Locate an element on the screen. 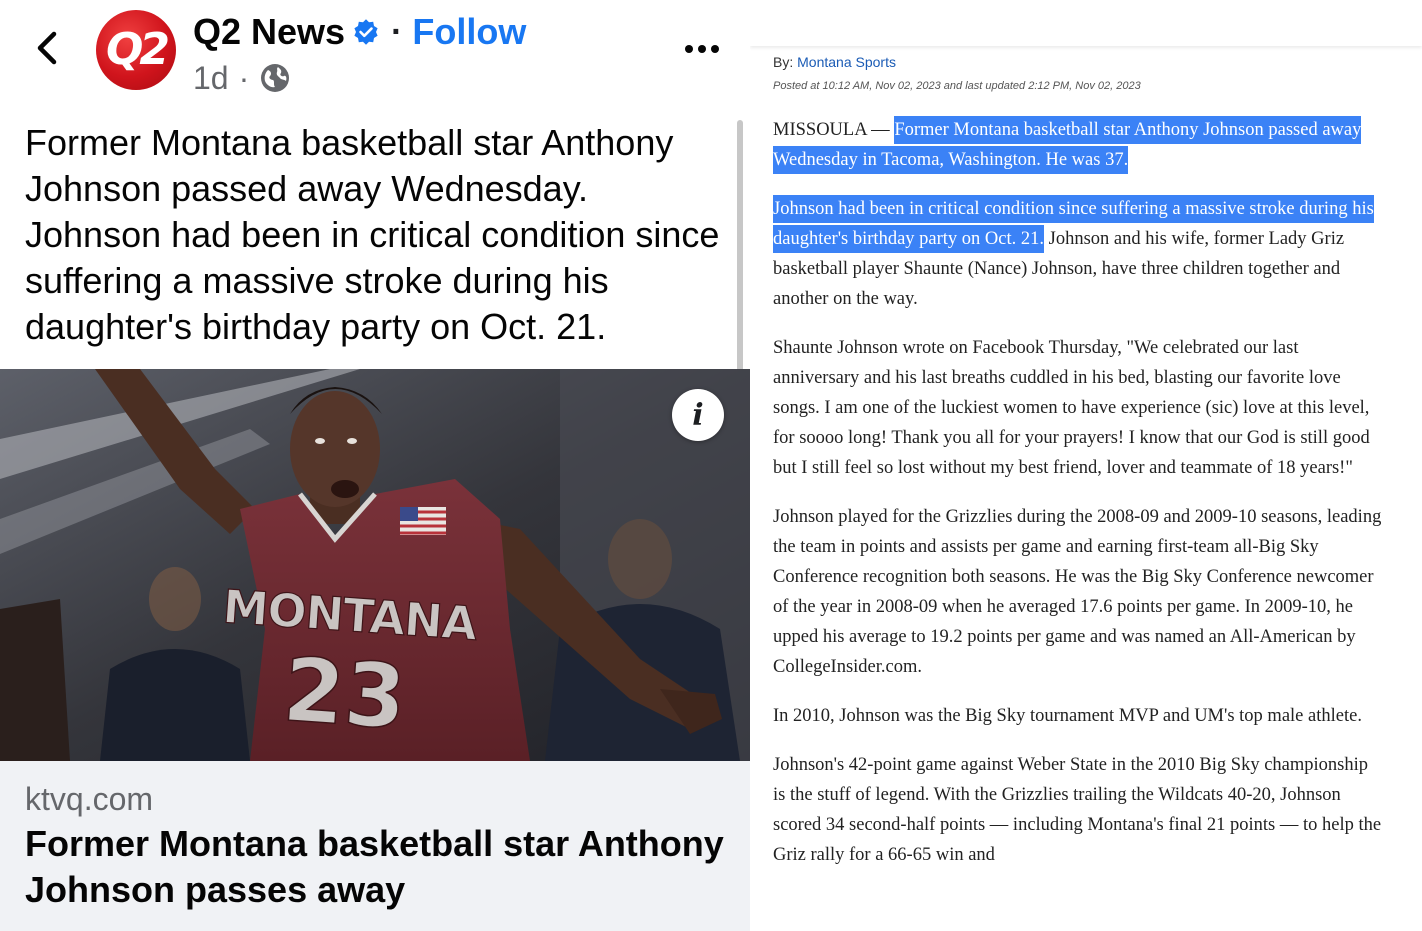  follow-button: Follow is located at coordinates (469, 32).